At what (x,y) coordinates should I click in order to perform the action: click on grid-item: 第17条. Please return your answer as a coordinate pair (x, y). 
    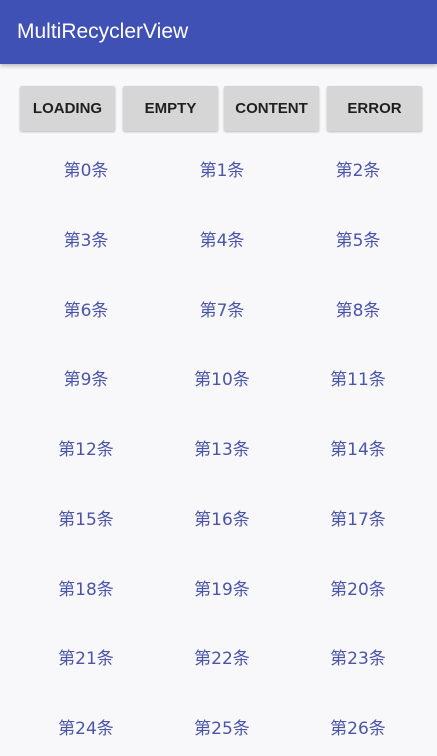
    Looking at the image, I should click on (358, 521).